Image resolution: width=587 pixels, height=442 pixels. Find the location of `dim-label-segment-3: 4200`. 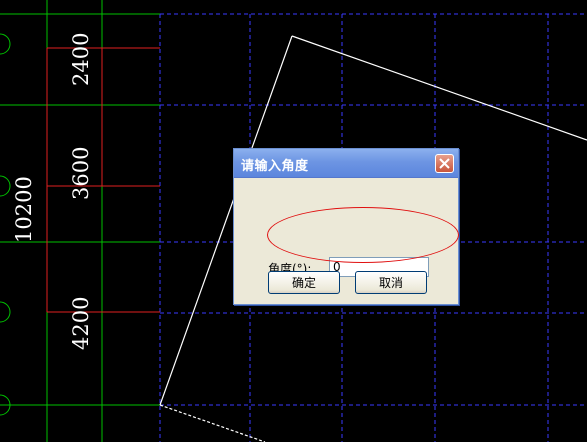

dim-label-segment-3: 4200 is located at coordinates (81, 323).